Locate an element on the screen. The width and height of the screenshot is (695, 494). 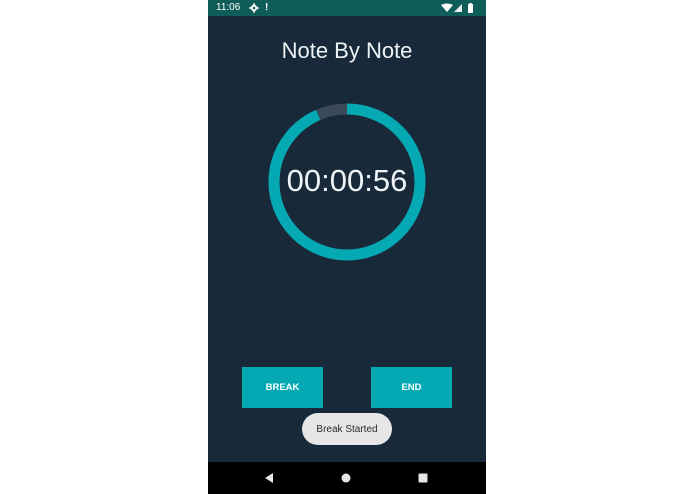
alert-icon: ! is located at coordinates (267, 7).